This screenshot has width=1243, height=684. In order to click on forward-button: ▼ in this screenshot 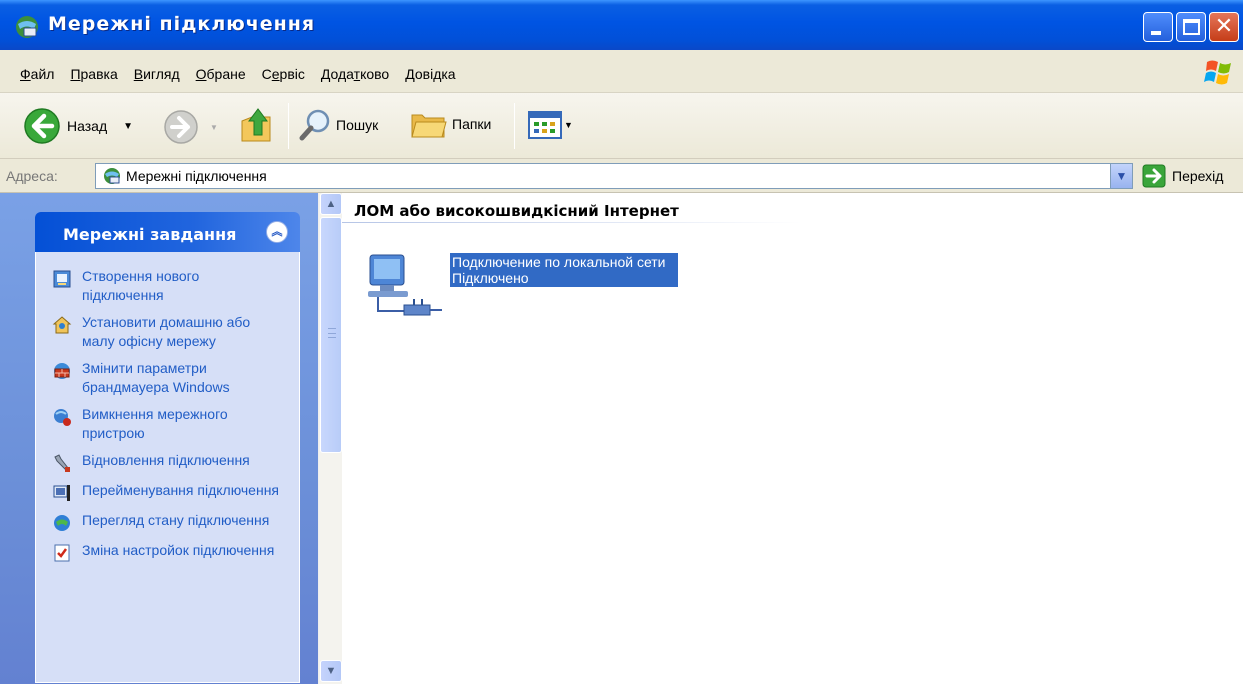, I will do `click(190, 127)`.